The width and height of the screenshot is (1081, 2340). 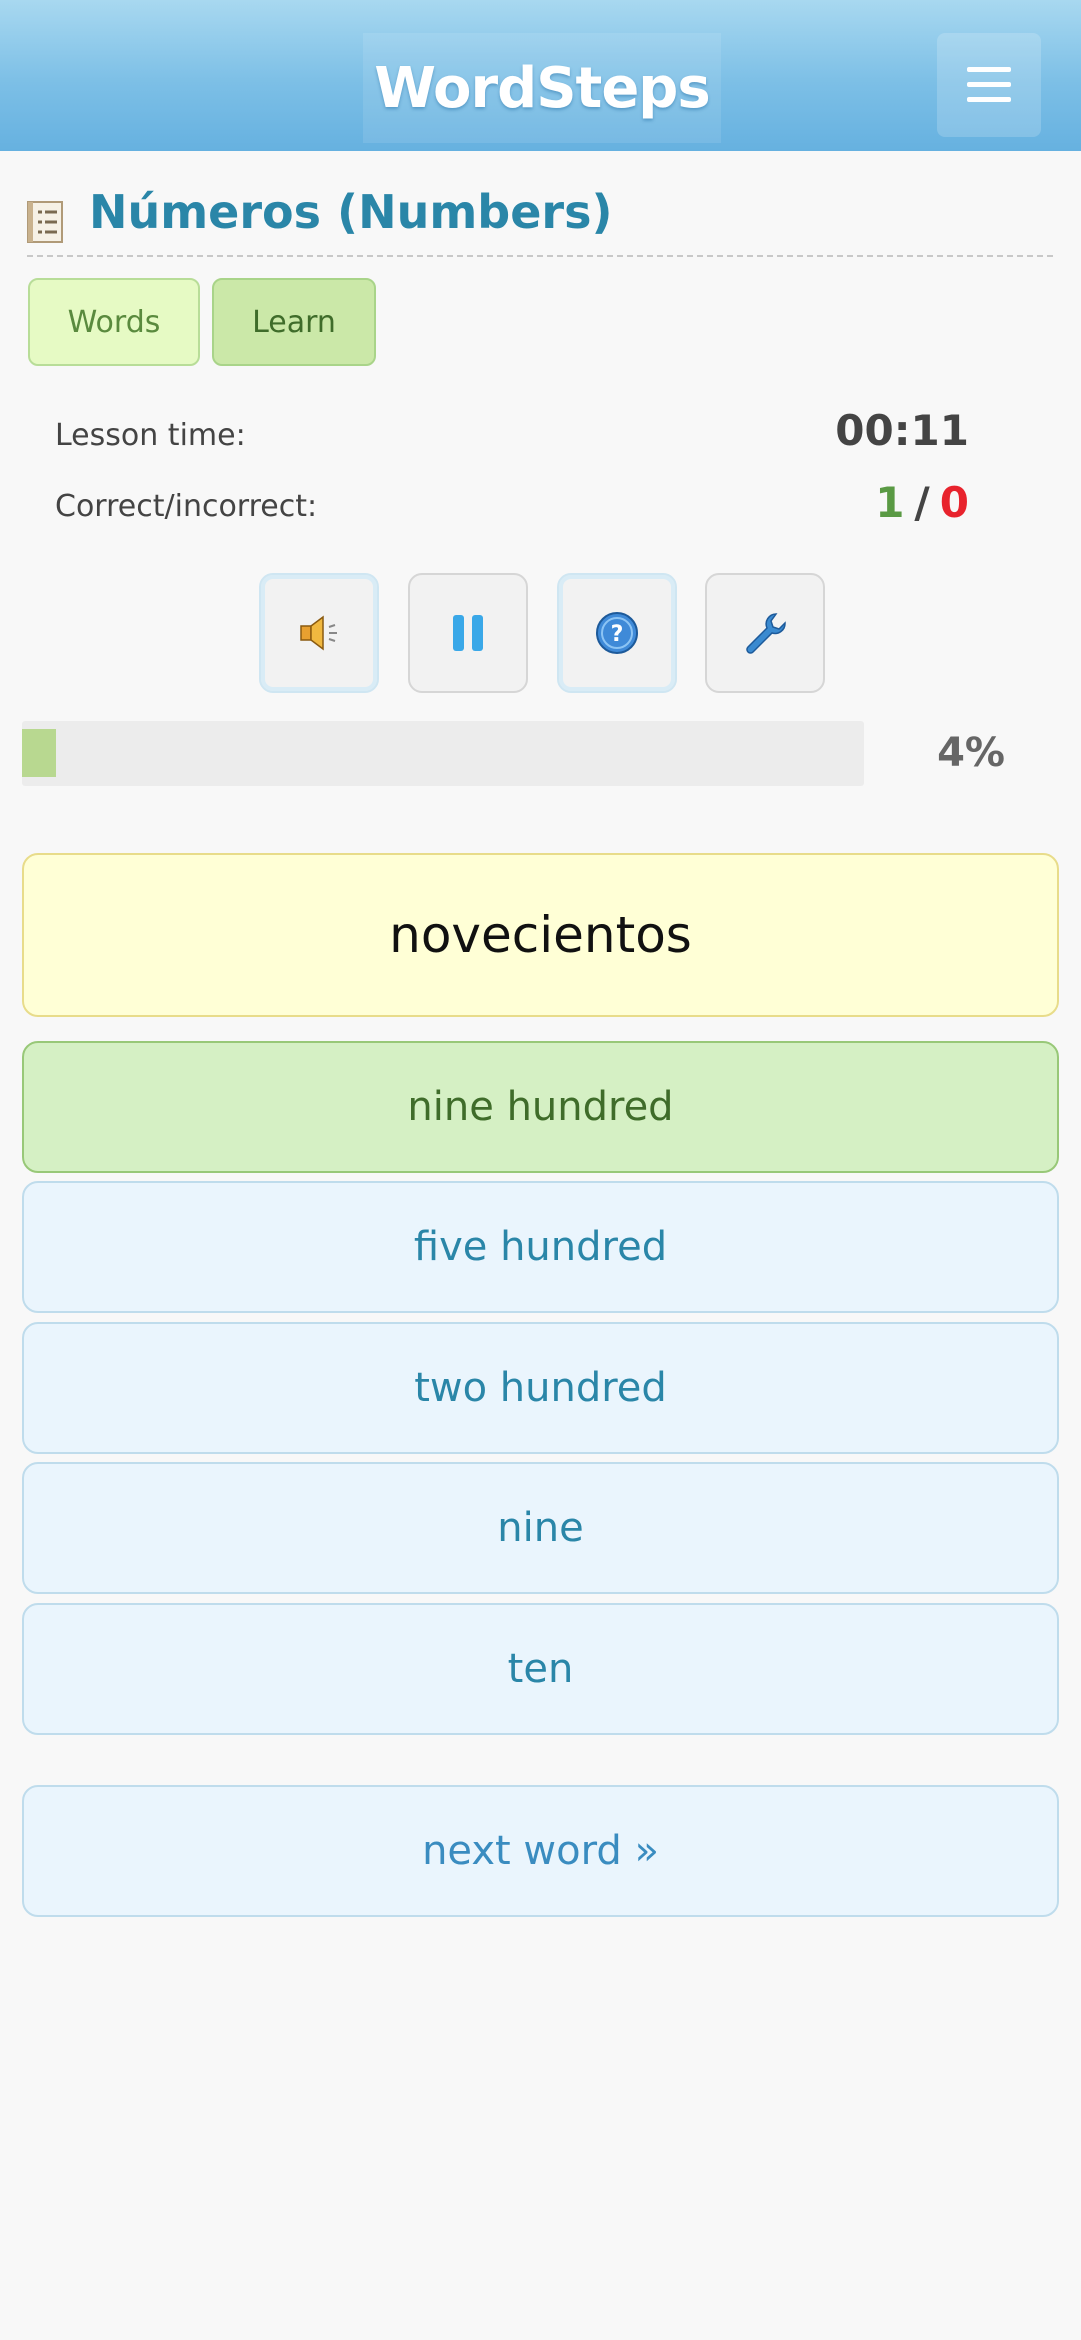 I want to click on sound-button, so click(x=319, y=633).